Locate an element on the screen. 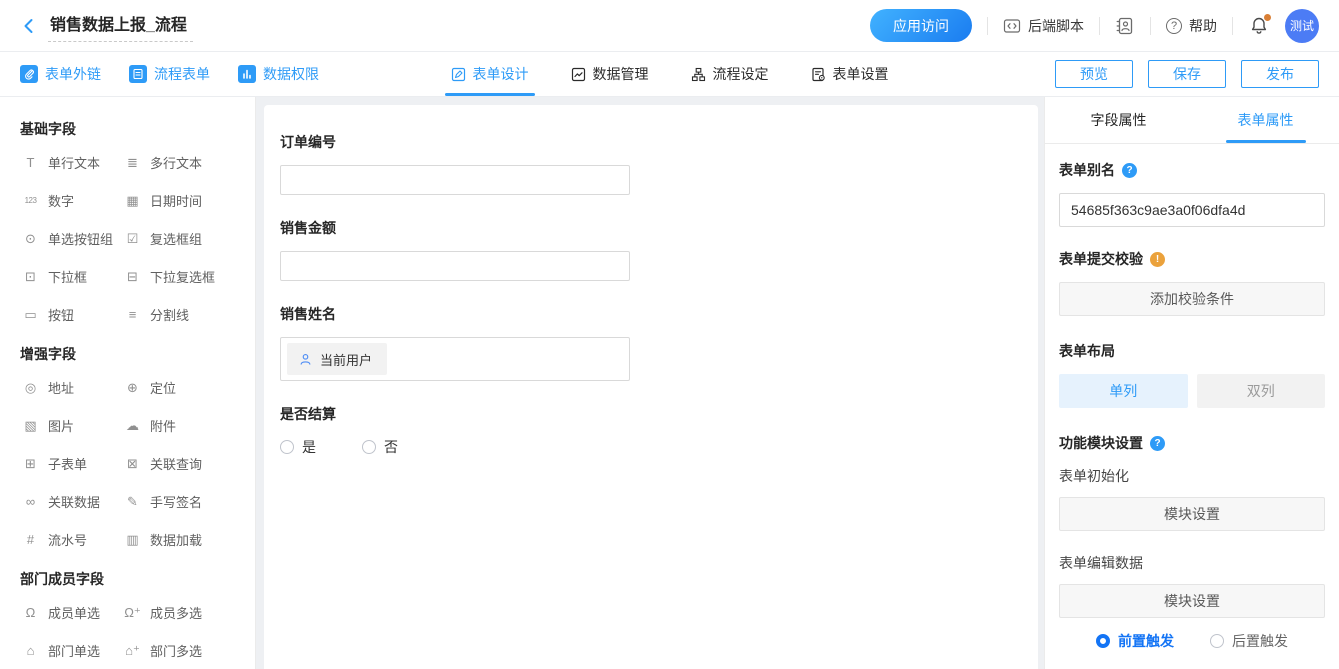 The image size is (1339, 669). sidebar-item-image: ▧ 图片 is located at coordinates (73, 425).